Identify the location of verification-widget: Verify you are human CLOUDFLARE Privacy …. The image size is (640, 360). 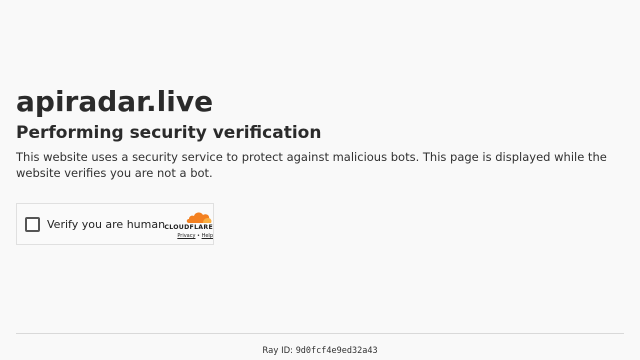
(115, 224).